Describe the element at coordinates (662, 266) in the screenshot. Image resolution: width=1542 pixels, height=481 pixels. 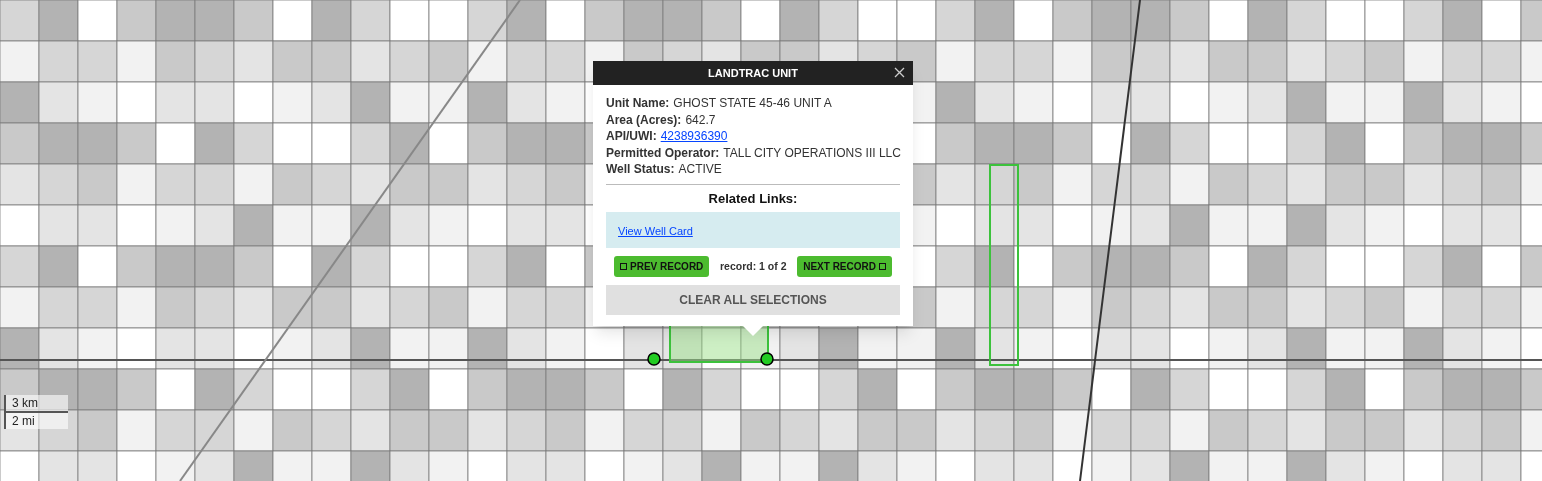
I see `prev-record-button: PREV RECORD` at that location.